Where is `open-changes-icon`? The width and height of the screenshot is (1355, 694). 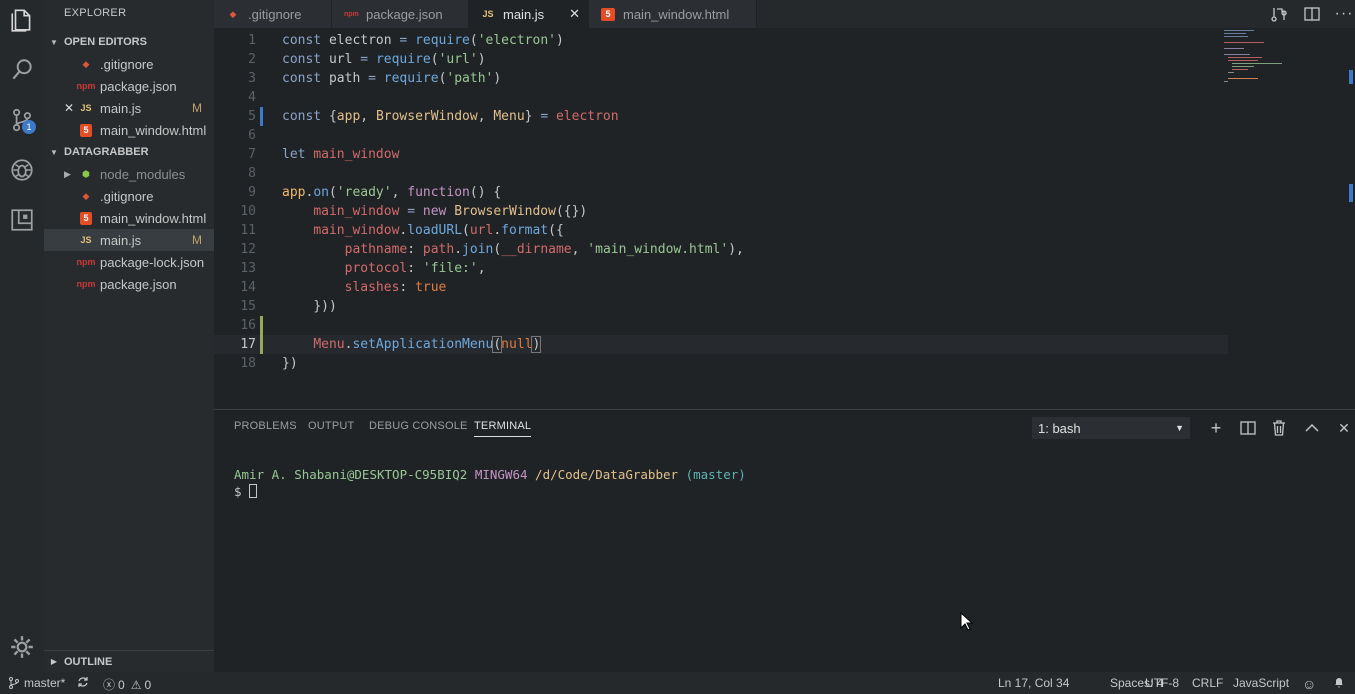
open-changes-icon is located at coordinates (1279, 14).